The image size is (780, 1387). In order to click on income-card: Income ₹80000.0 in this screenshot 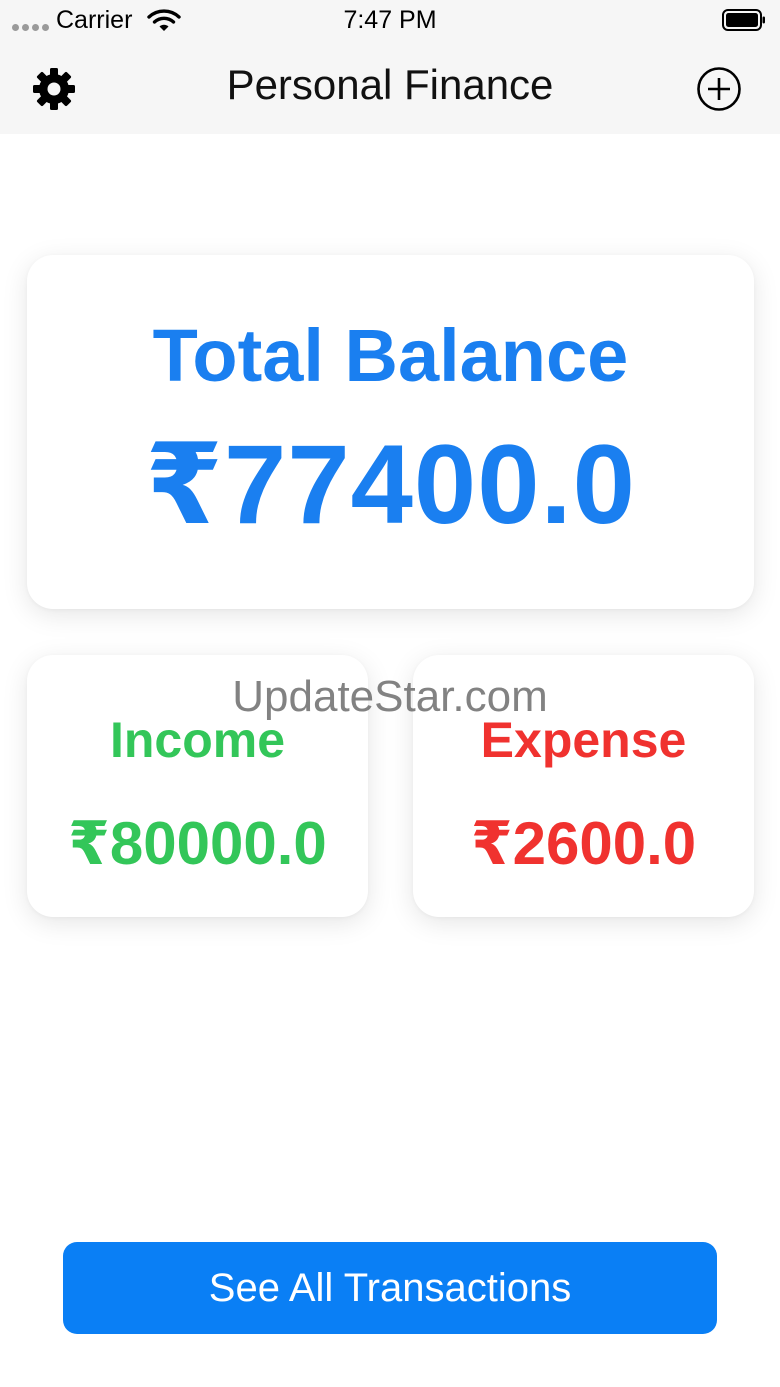, I will do `click(197, 786)`.